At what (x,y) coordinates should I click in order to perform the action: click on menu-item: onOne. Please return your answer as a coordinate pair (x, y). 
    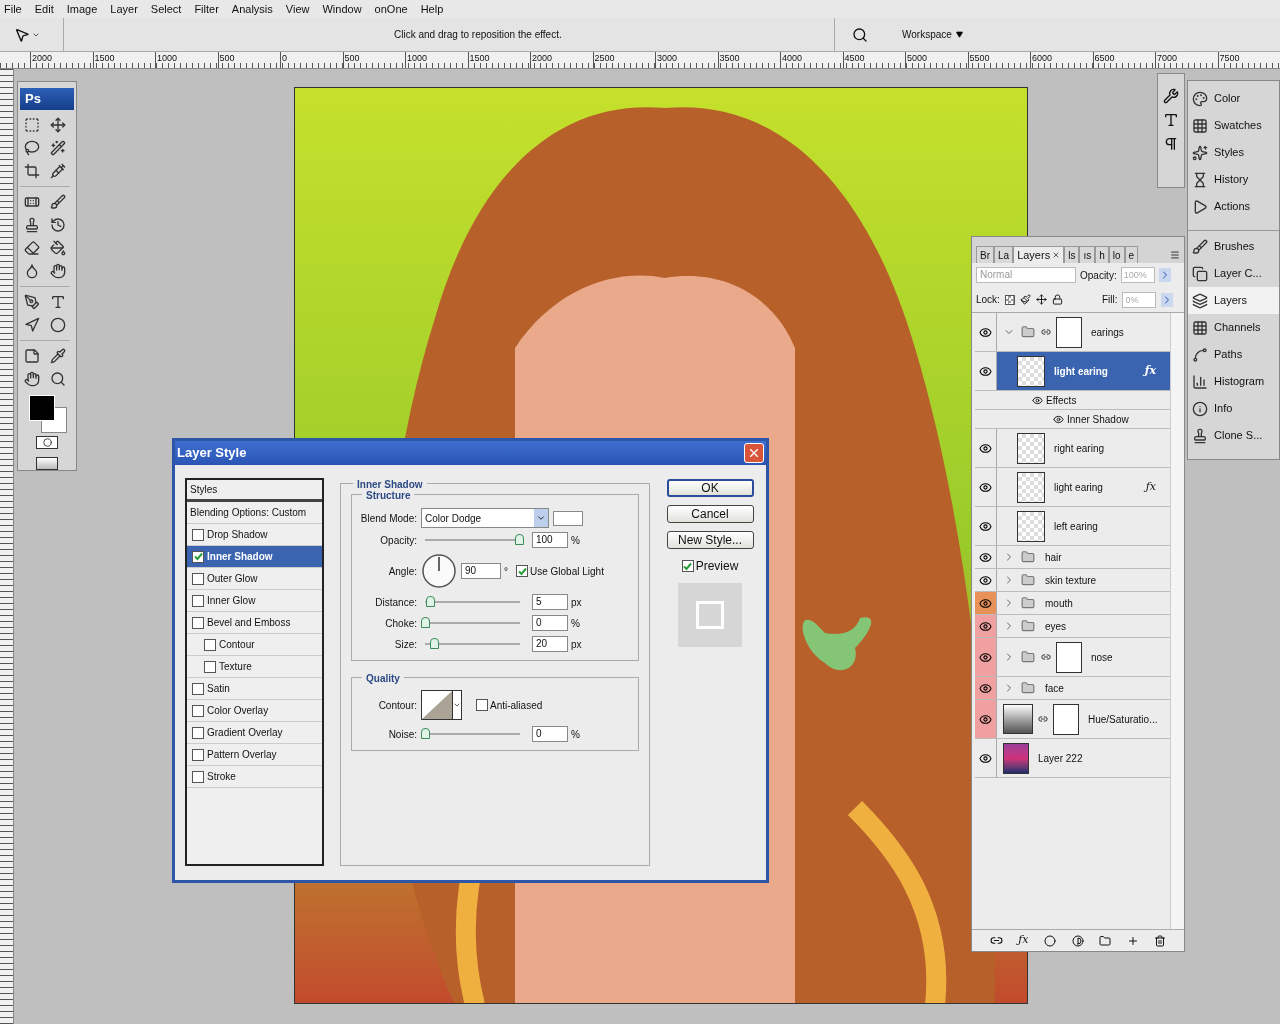
    Looking at the image, I should click on (391, 9).